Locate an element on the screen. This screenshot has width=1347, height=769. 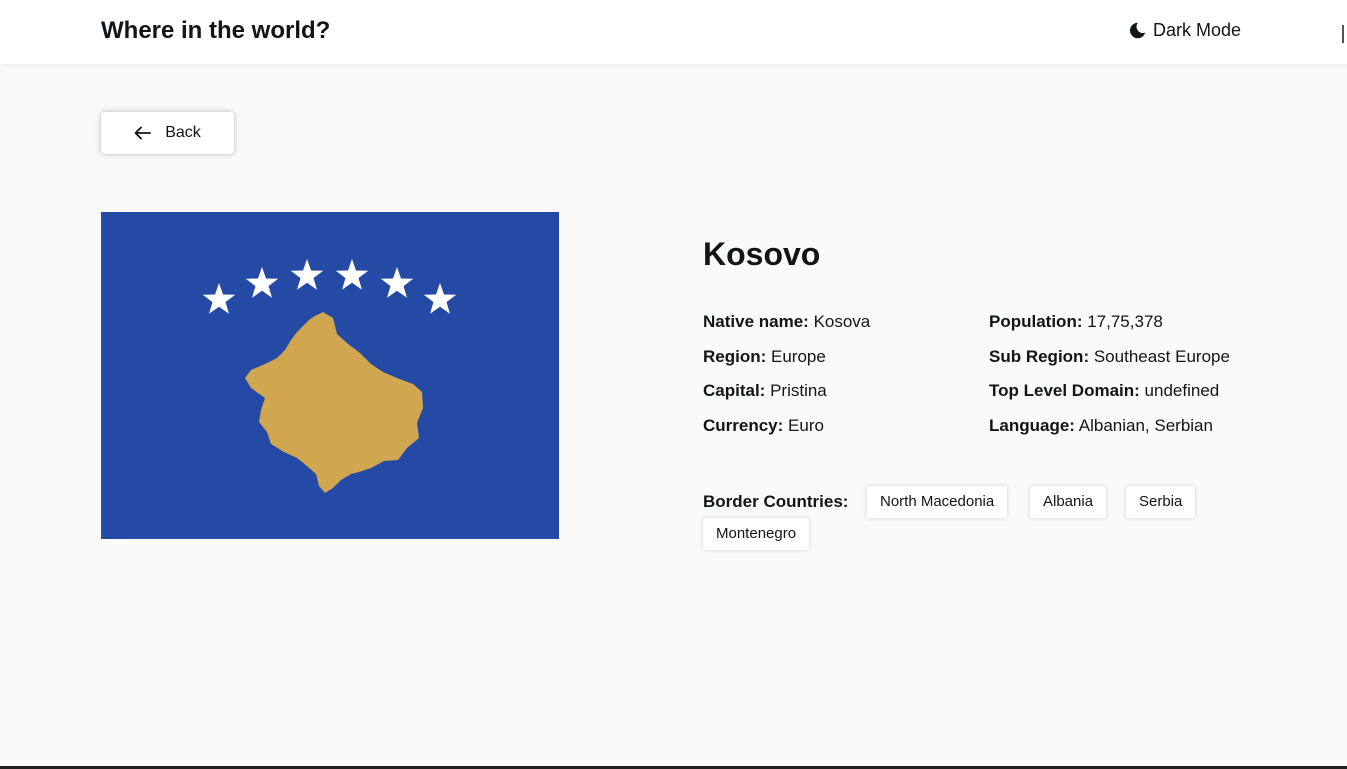
detail-value: Kosova is located at coordinates (842, 321).